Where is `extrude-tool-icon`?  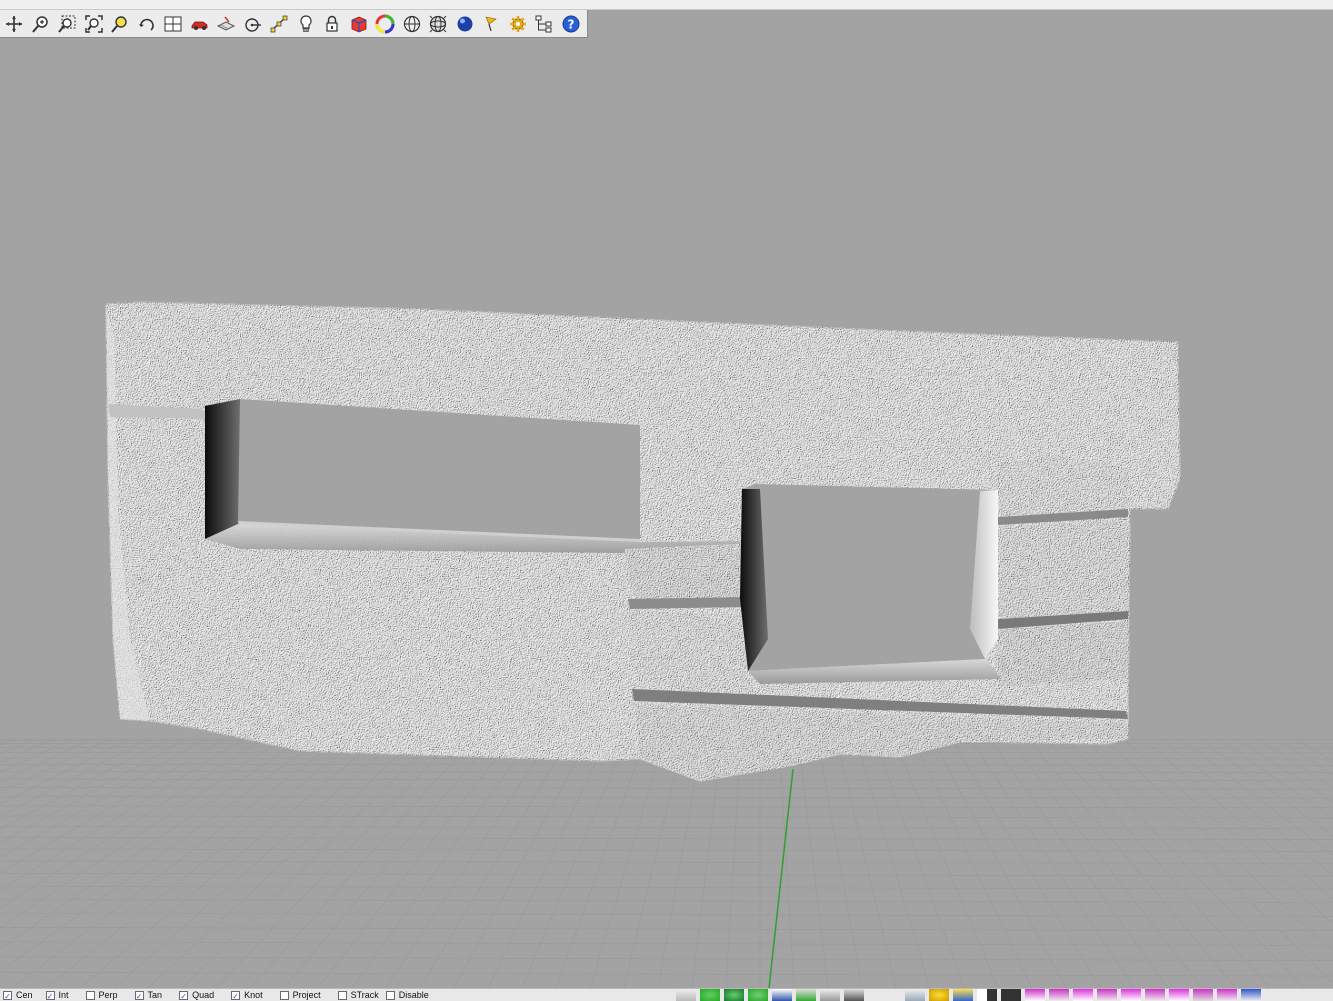
extrude-tool-icon is located at coordinates (1227, 995).